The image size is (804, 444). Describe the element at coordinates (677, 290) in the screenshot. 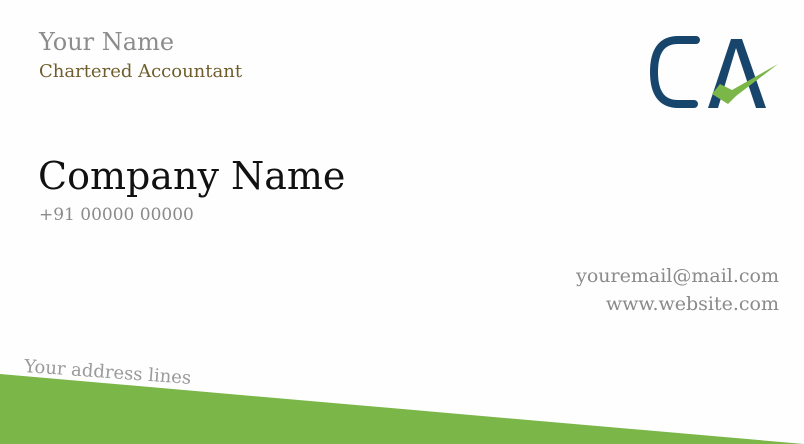

I see `contact-block: youremail@mail.com www.website.com` at that location.